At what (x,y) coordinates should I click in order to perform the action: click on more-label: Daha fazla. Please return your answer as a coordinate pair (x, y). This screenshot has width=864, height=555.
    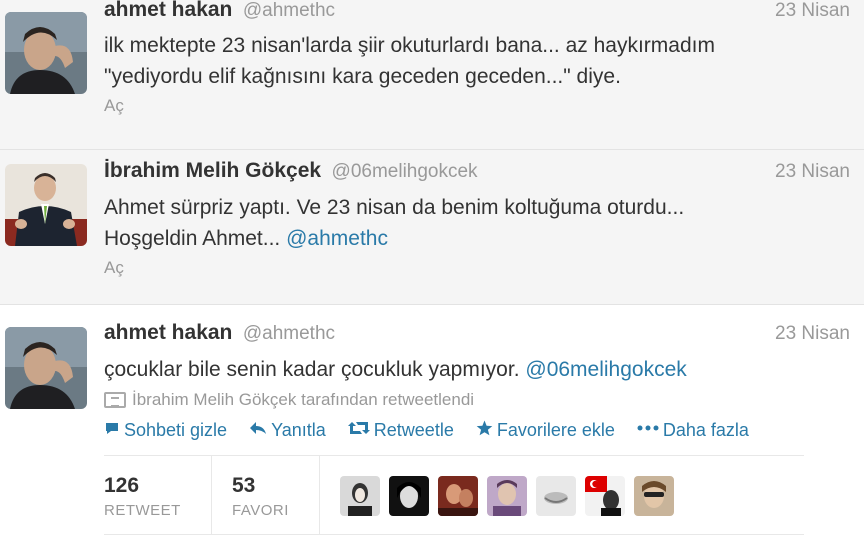
    Looking at the image, I should click on (705, 430).